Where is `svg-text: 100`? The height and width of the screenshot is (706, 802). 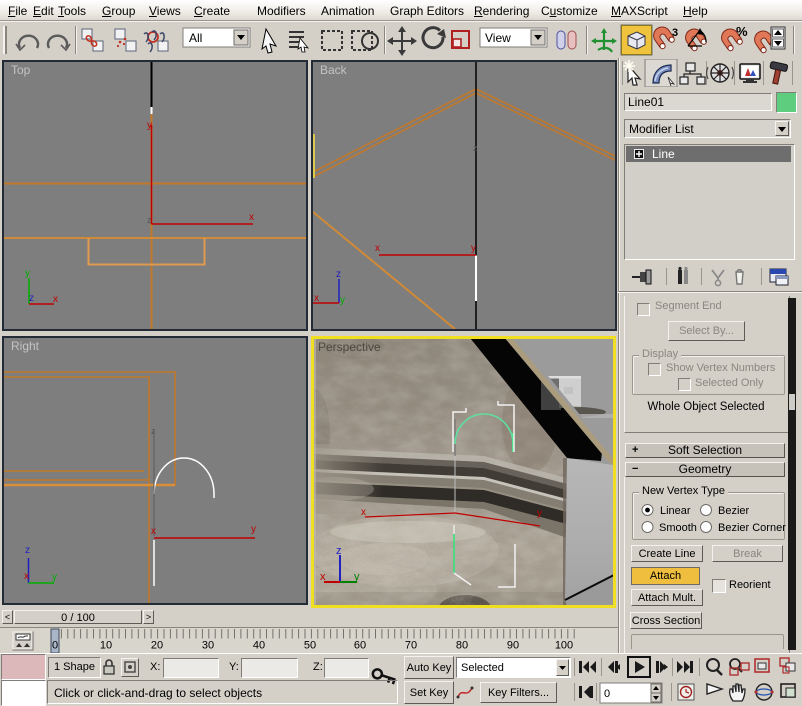
svg-text: 100 is located at coordinates (564, 646).